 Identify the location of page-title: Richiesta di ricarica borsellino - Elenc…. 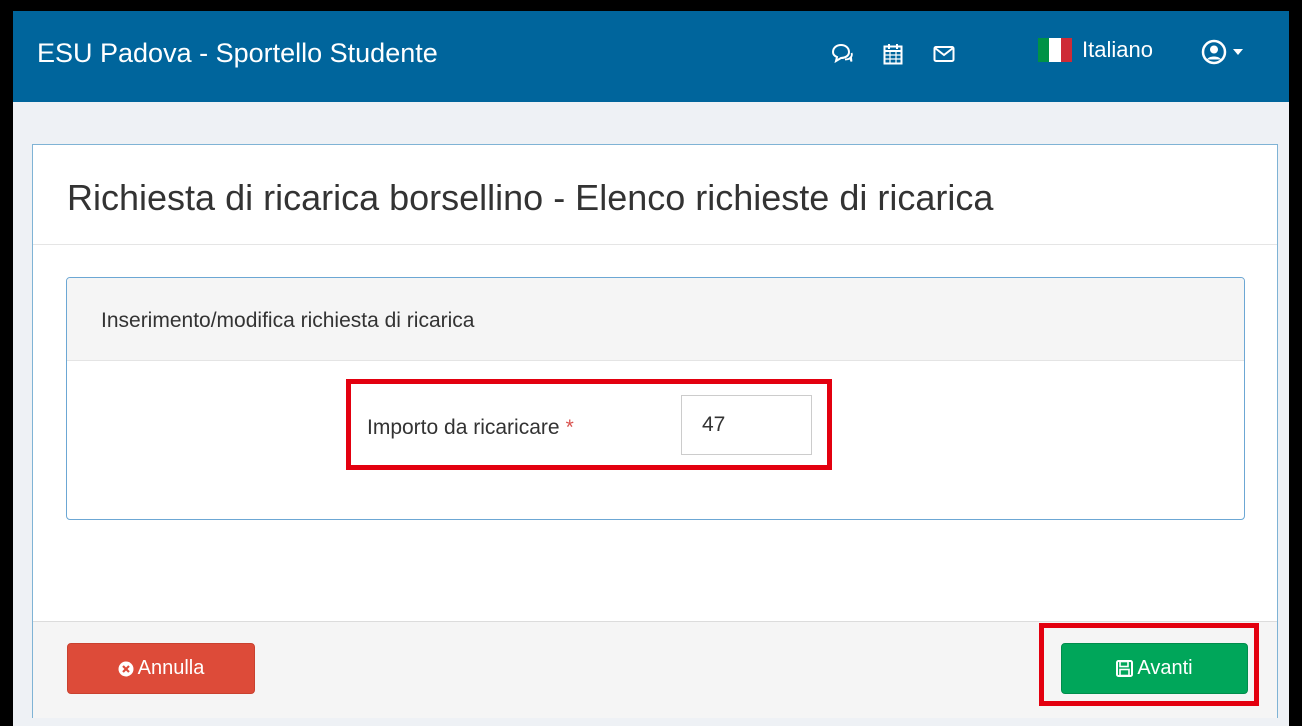
(530, 197).